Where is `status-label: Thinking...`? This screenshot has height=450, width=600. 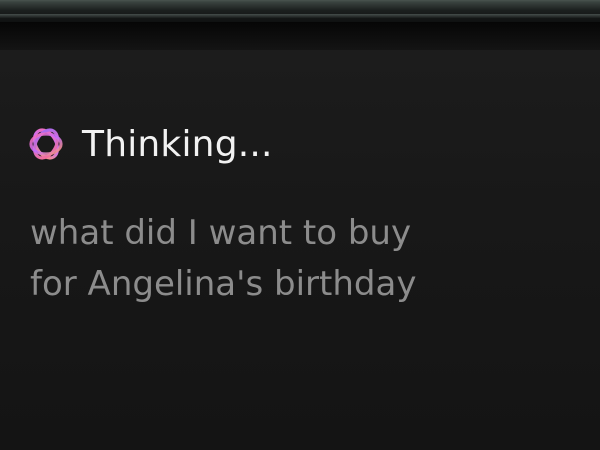
status-label: Thinking... is located at coordinates (177, 144).